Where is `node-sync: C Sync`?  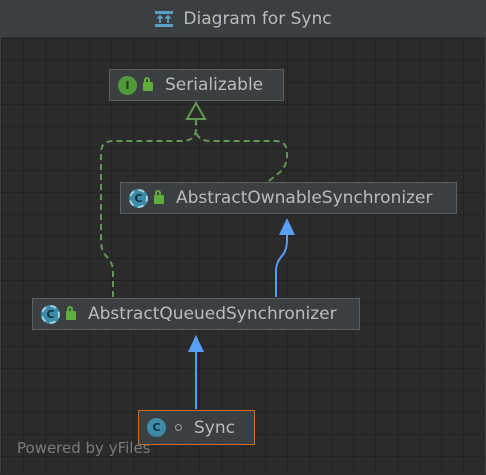
node-sync: C Sync is located at coordinates (196, 427).